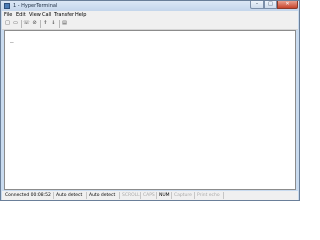 Image resolution: width=320 pixels, height=240 pixels. I want to click on send-icon: ⇑, so click(45, 23).